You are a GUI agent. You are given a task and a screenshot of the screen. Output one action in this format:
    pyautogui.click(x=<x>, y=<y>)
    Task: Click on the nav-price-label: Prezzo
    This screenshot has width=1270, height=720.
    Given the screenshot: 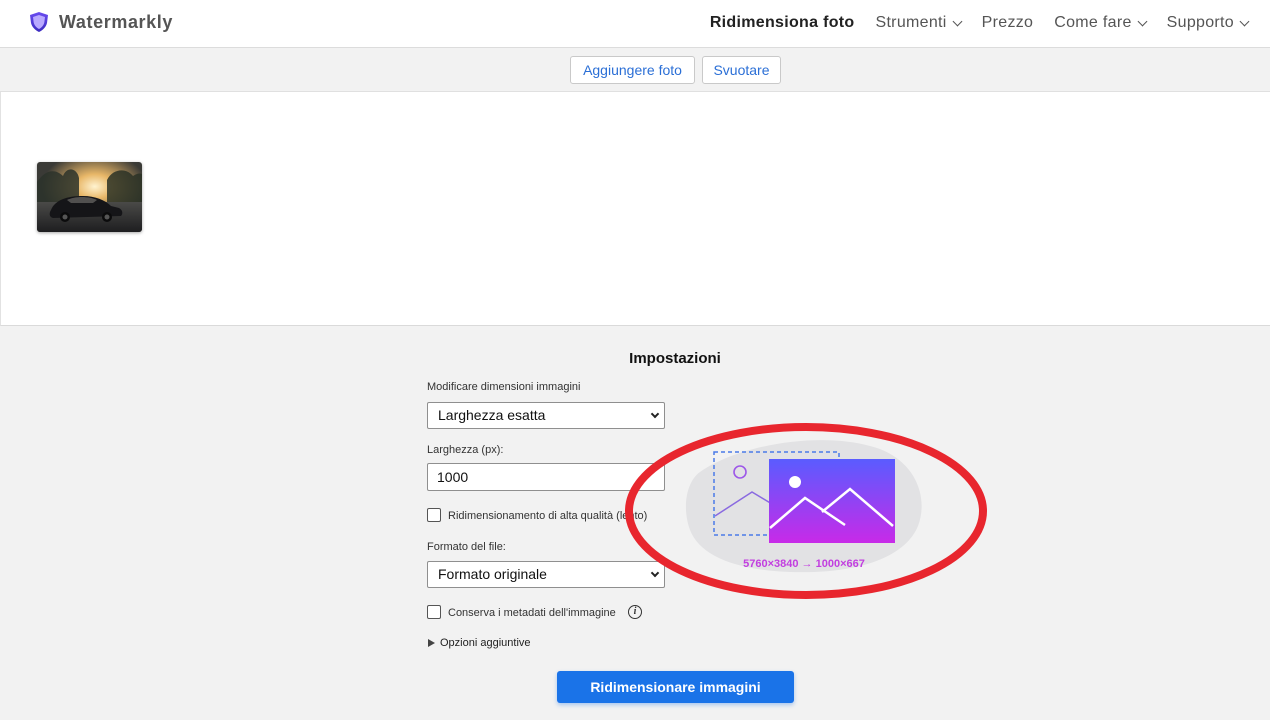 What is the action you would take?
    pyautogui.click(x=1007, y=22)
    